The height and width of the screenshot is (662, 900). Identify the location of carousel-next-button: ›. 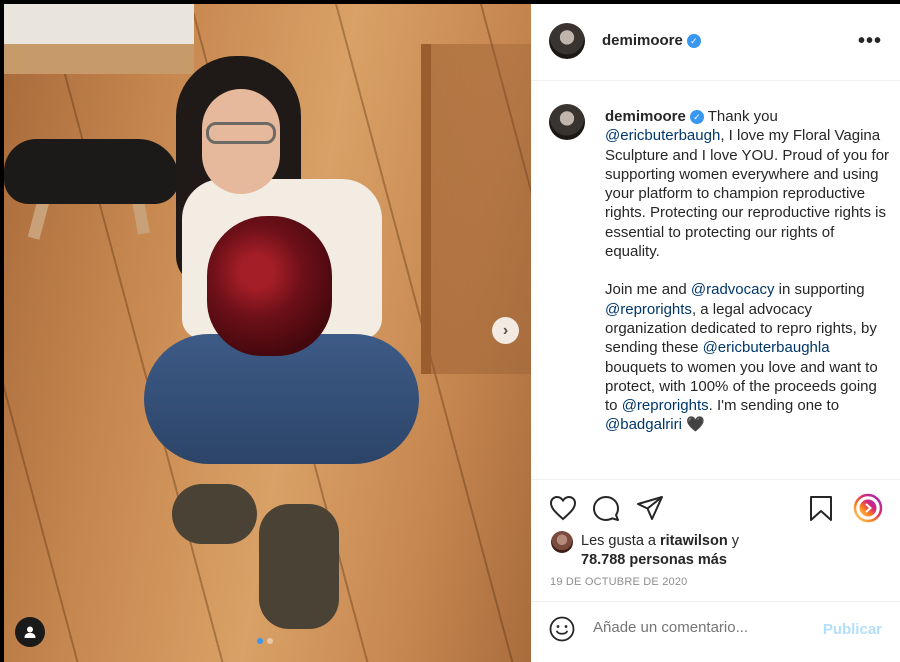
(505, 330).